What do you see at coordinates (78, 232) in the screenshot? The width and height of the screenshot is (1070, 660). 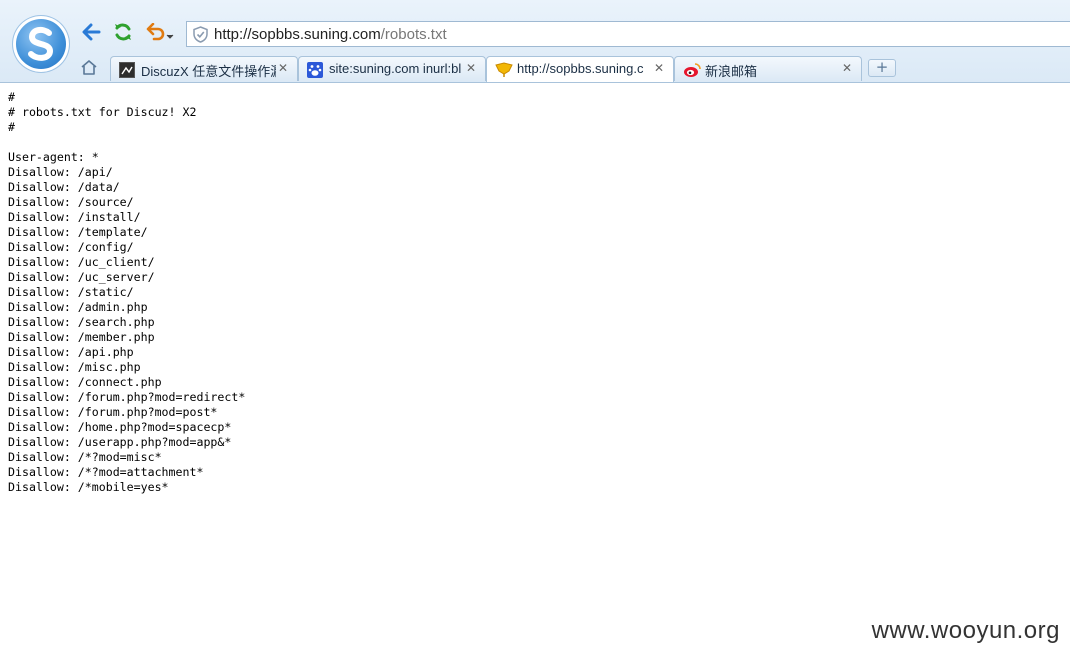 I see `text-line: Disallow: /template/` at bounding box center [78, 232].